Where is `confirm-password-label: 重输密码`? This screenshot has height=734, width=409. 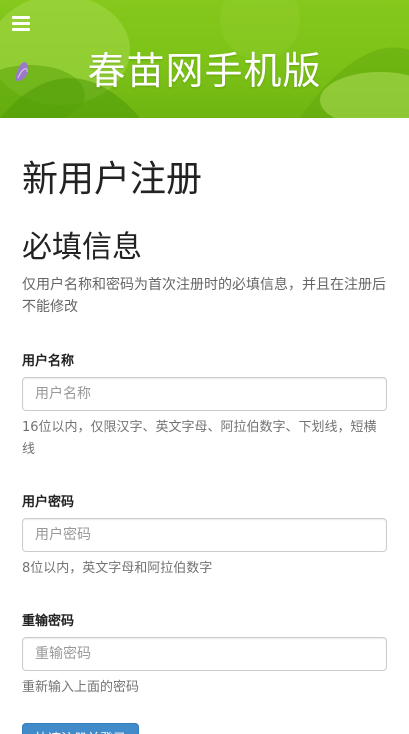
confirm-password-label: 重输密码 is located at coordinates (48, 621).